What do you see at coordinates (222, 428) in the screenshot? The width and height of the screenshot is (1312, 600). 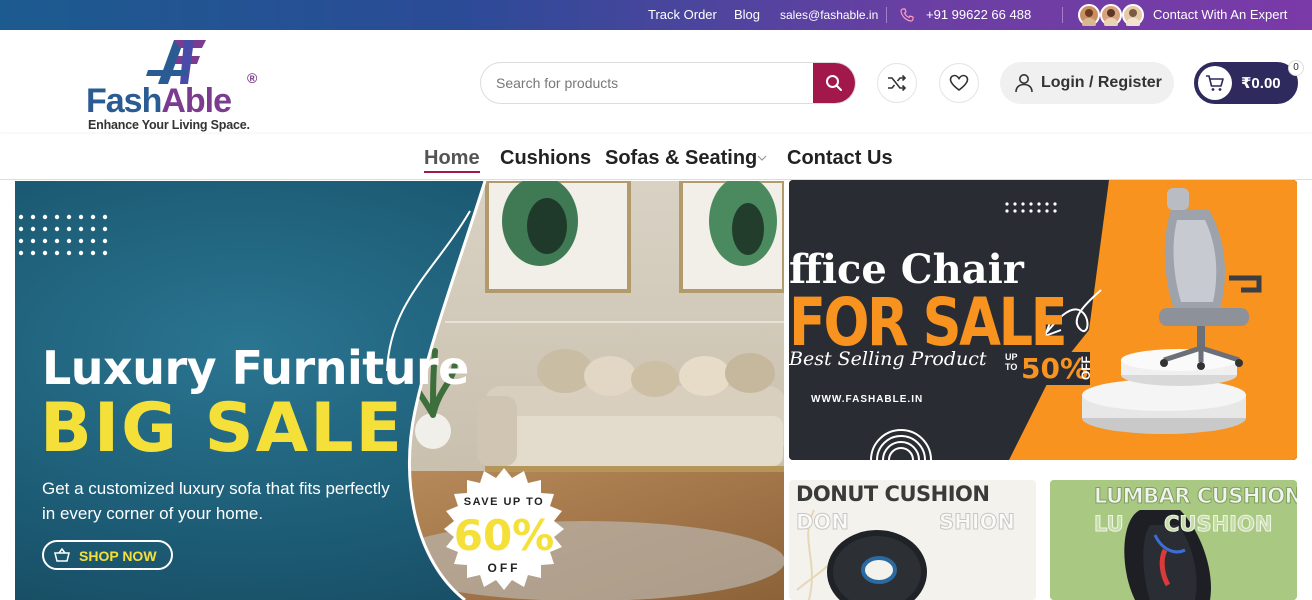 I see `hero-subheading: BIG SALE` at bounding box center [222, 428].